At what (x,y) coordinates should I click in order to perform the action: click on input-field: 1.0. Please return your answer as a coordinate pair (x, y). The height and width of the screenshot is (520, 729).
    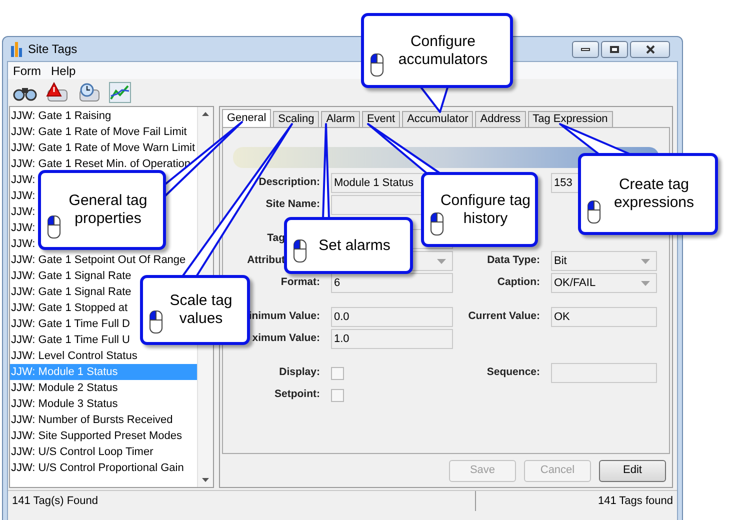
    Looking at the image, I should click on (392, 339).